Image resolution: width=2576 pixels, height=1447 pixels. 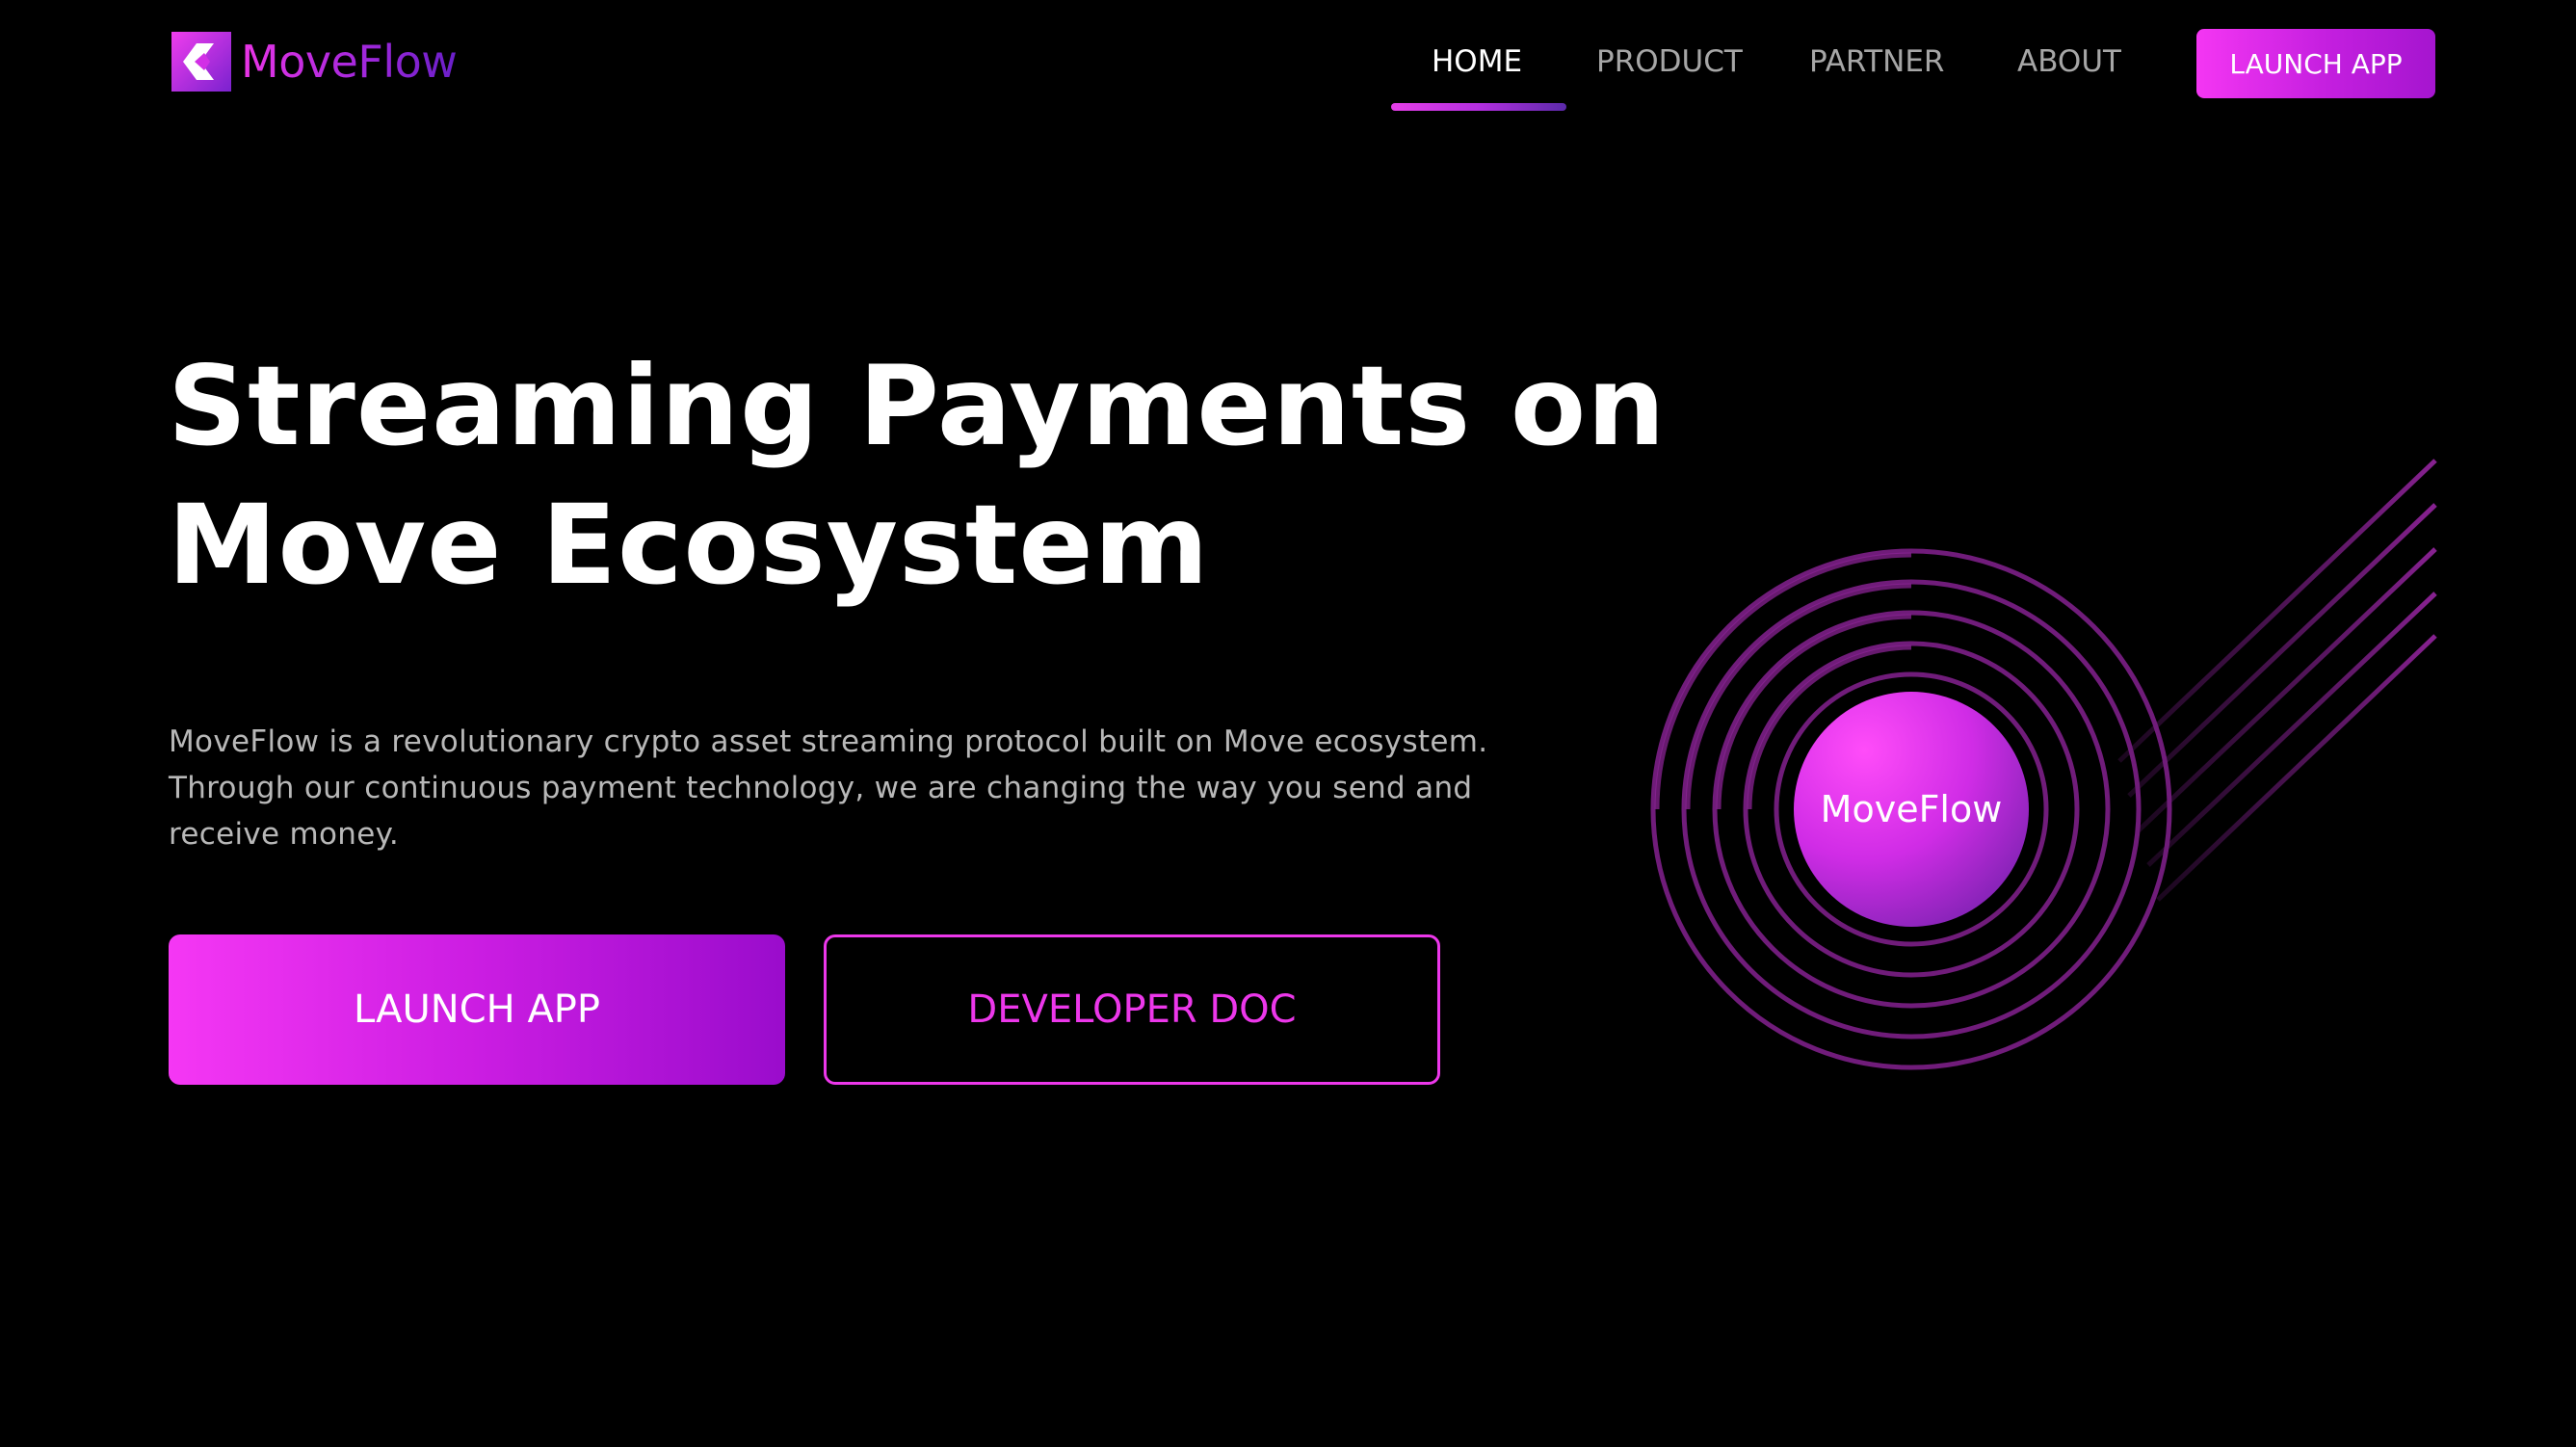 What do you see at coordinates (1876, 61) in the screenshot?
I see `nav-partner: PARTNER` at bounding box center [1876, 61].